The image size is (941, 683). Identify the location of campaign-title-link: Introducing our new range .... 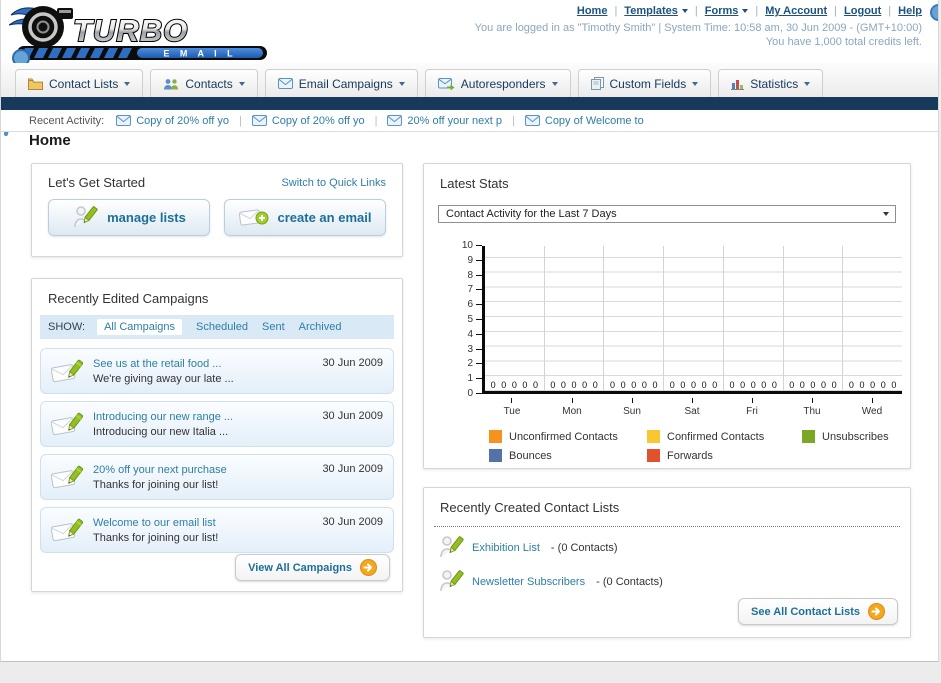
(163, 417).